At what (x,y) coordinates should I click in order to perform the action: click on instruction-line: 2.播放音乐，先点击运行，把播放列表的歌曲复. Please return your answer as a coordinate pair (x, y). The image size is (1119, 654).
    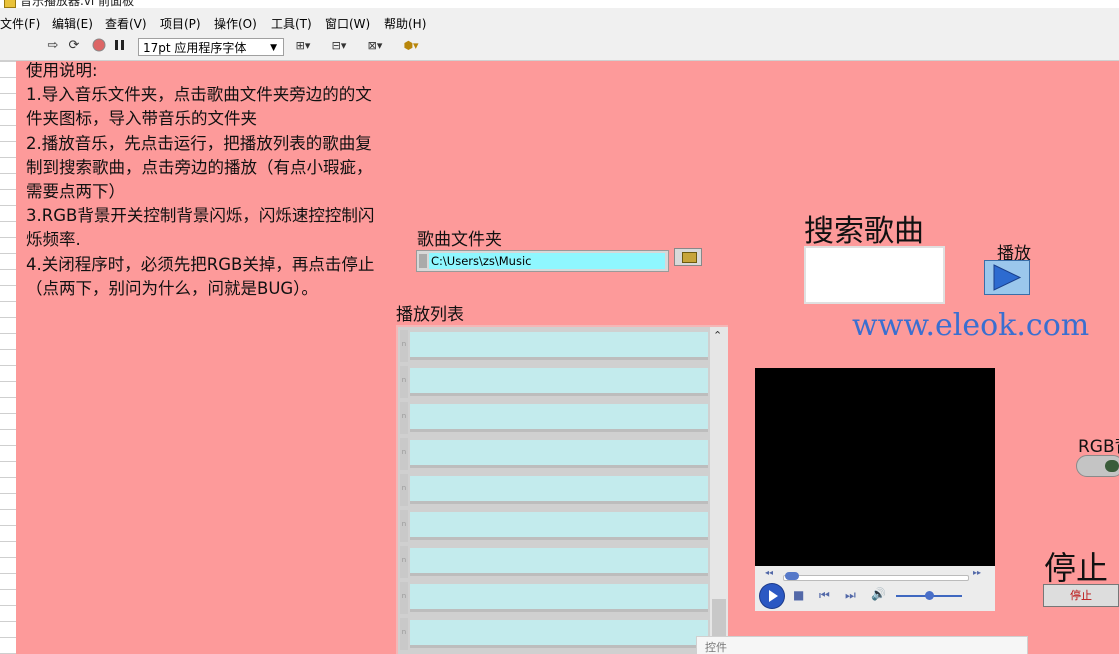
    Looking at the image, I should click on (199, 143).